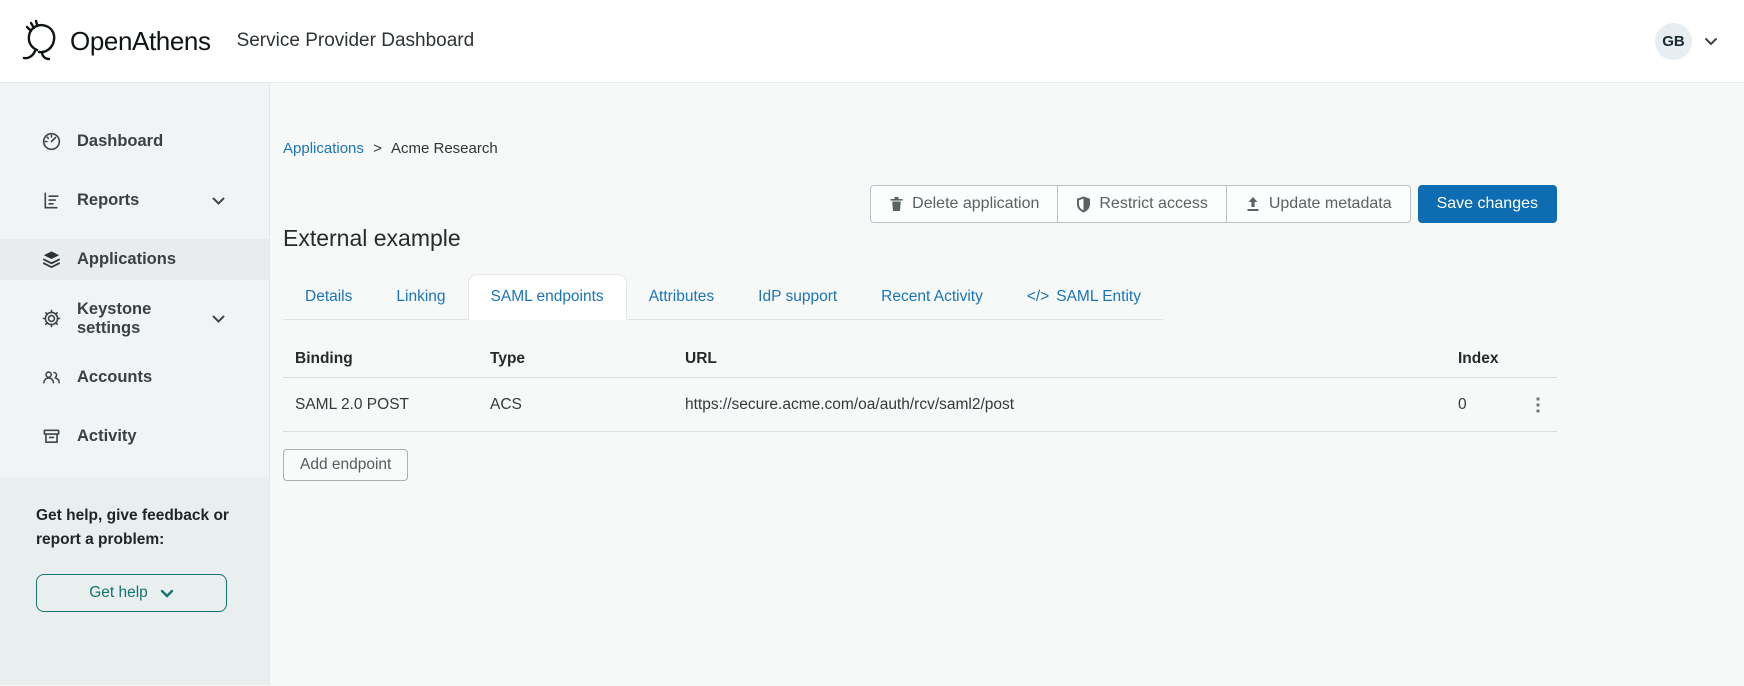 The width and height of the screenshot is (1744, 686). What do you see at coordinates (51, 319) in the screenshot?
I see `keystone-settings-icon` at bounding box center [51, 319].